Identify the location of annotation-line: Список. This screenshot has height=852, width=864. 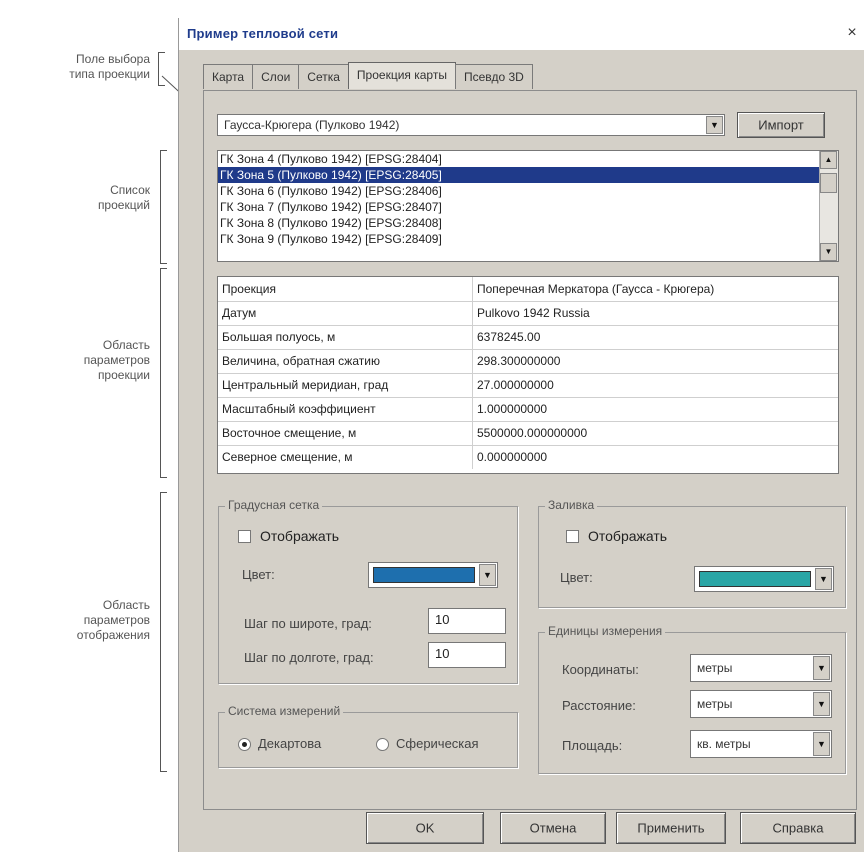
(130, 190).